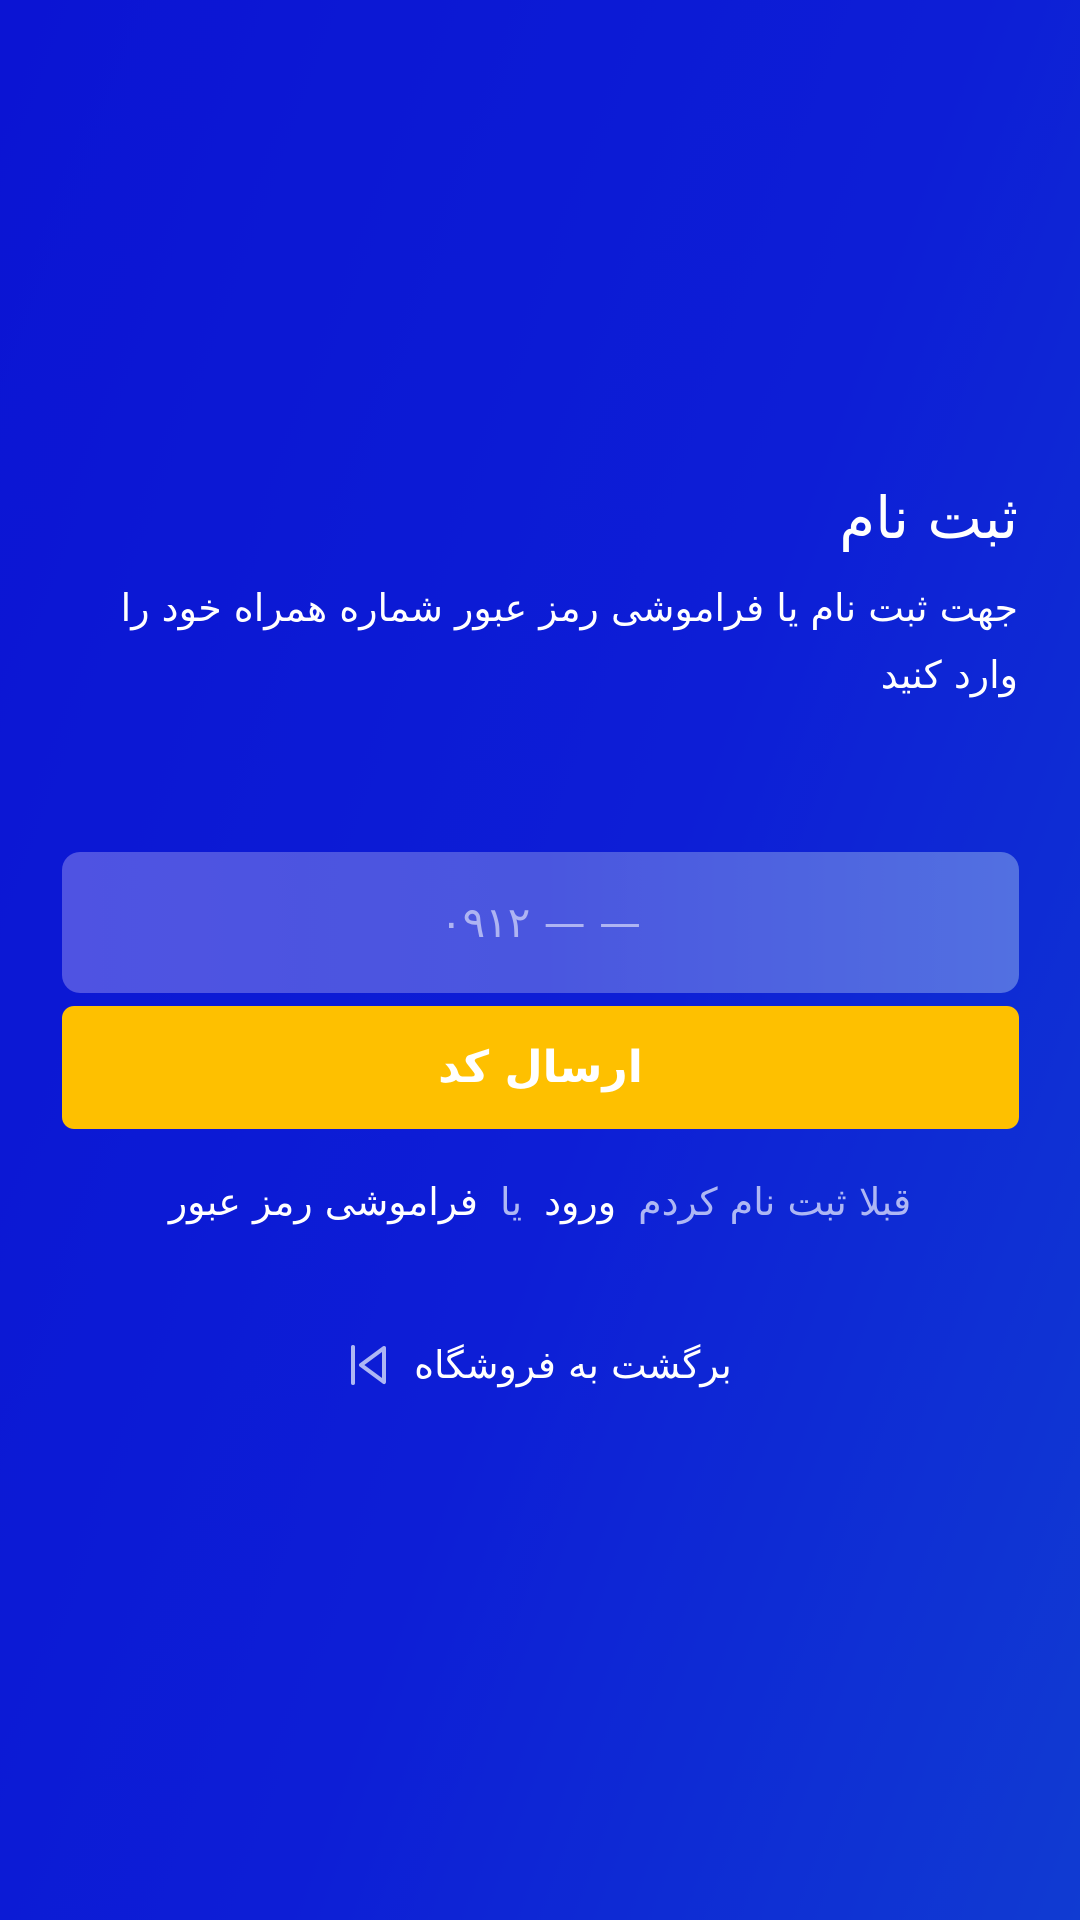 This screenshot has height=1920, width=1080. I want to click on phone-input-container, so click(540, 922).